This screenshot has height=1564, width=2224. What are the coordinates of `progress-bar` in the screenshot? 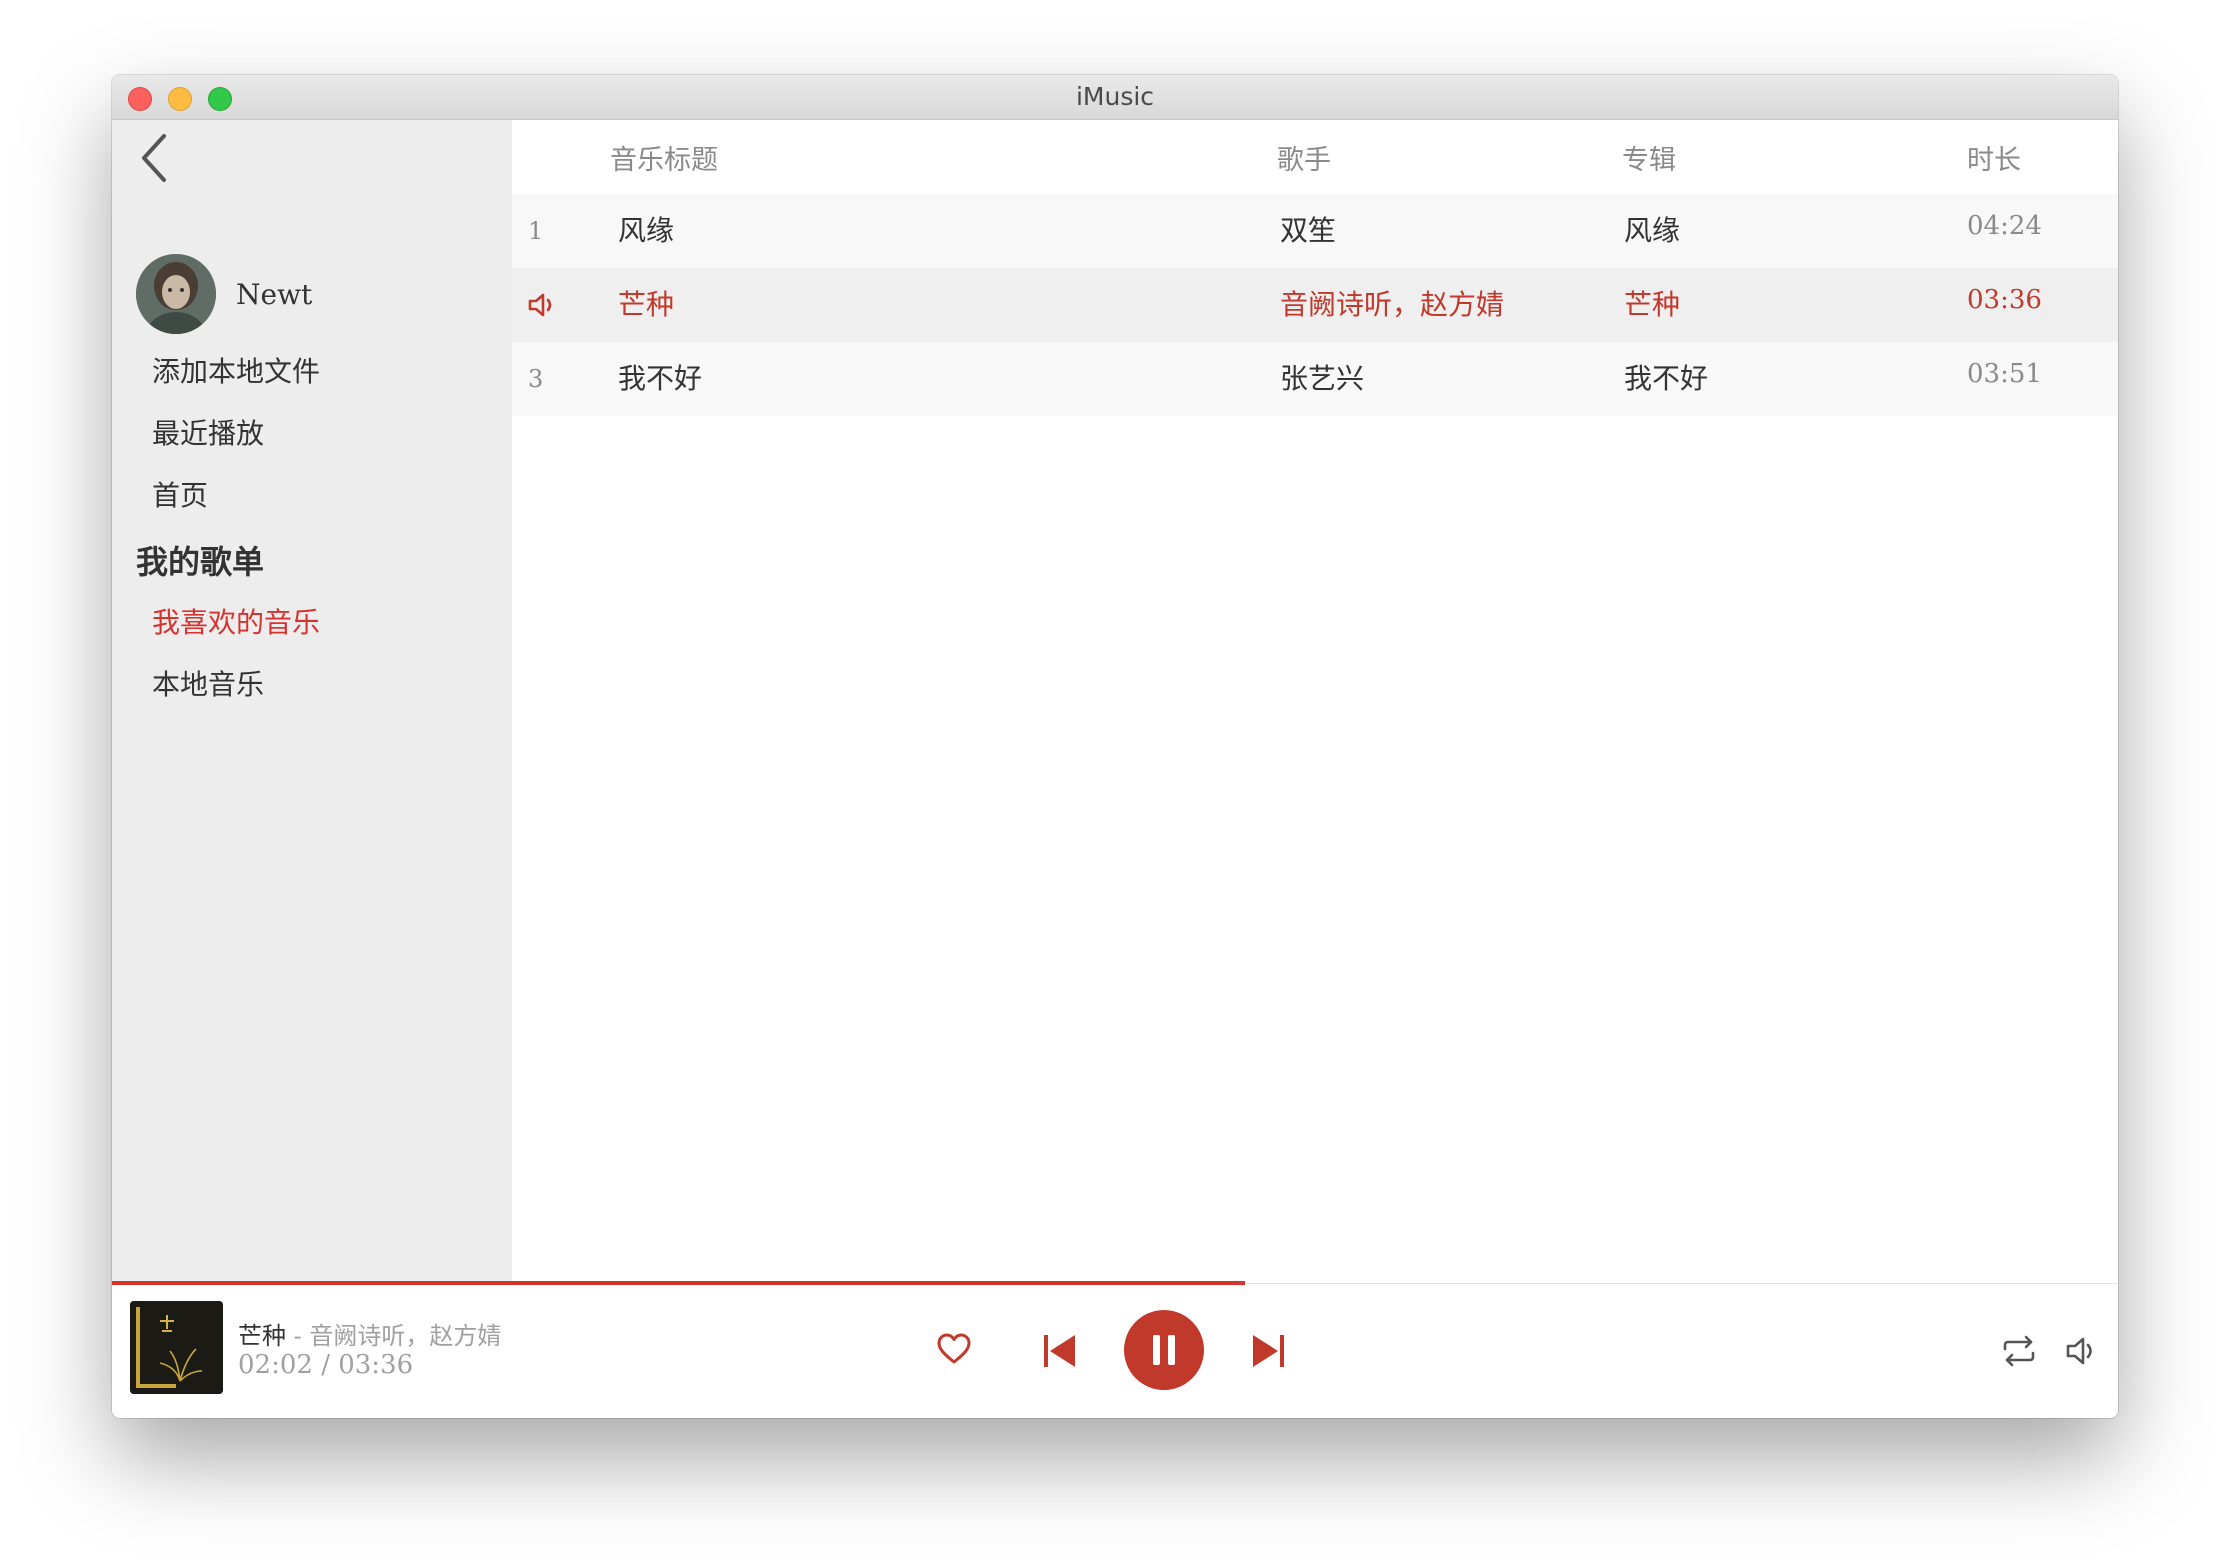 It's located at (1115, 1283).